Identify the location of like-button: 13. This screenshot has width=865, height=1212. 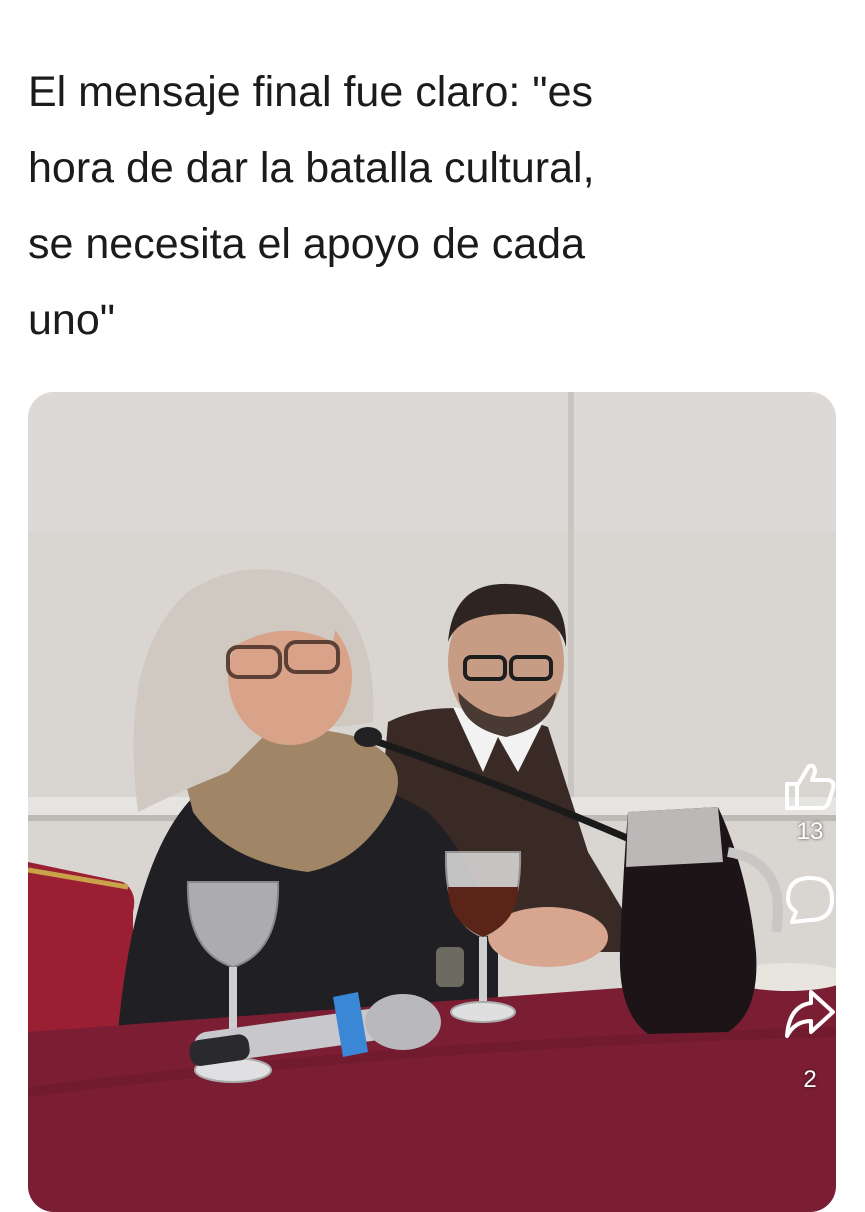
(810, 803).